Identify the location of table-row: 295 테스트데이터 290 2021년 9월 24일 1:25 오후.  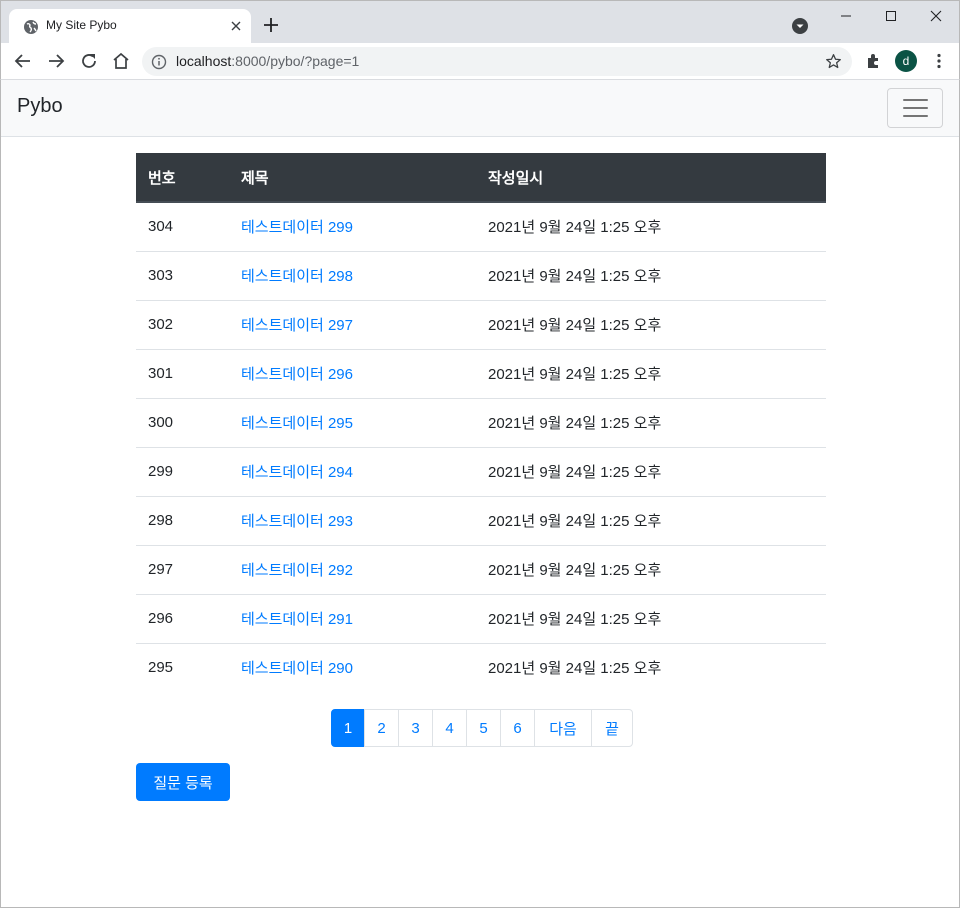
(481, 667).